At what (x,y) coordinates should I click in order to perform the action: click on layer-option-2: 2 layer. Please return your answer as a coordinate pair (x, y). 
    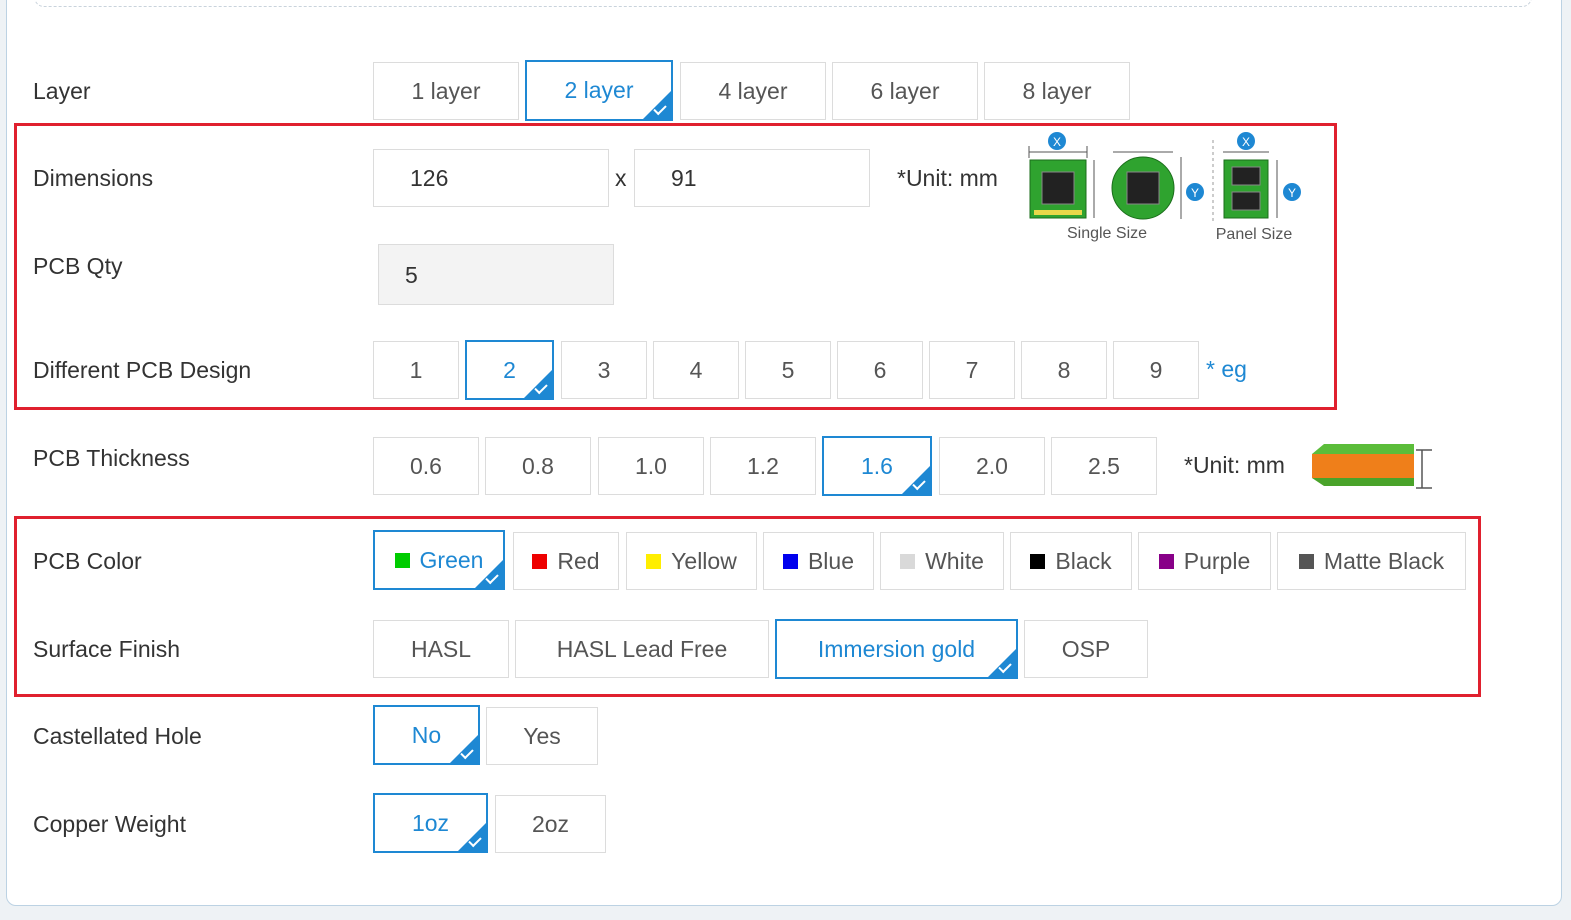
    Looking at the image, I should click on (599, 90).